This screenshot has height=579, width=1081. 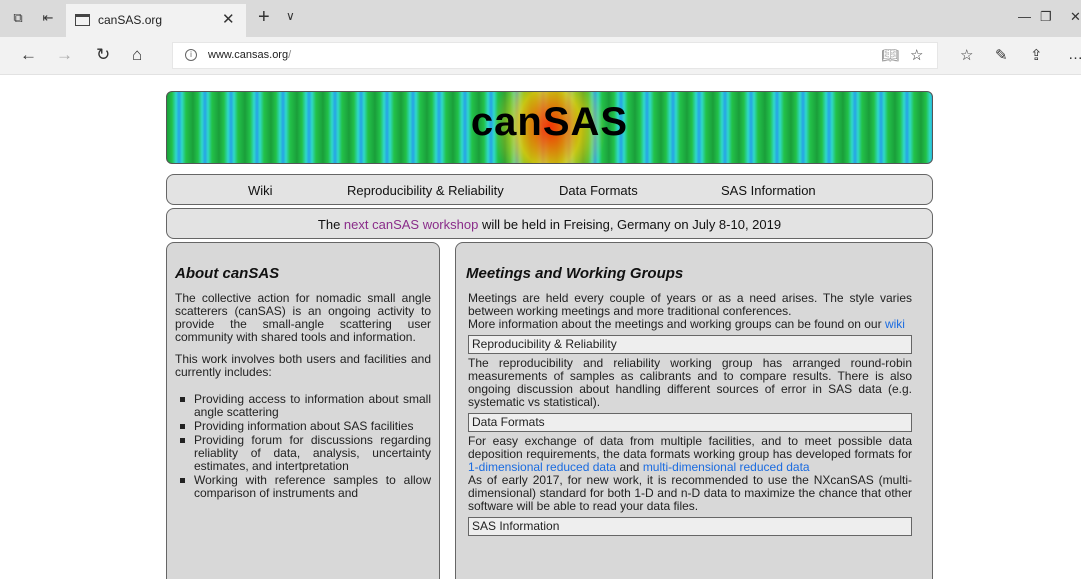 I want to click on address-bar: i www.cansas.org/ 📖︎ ☆, so click(x=555, y=55).